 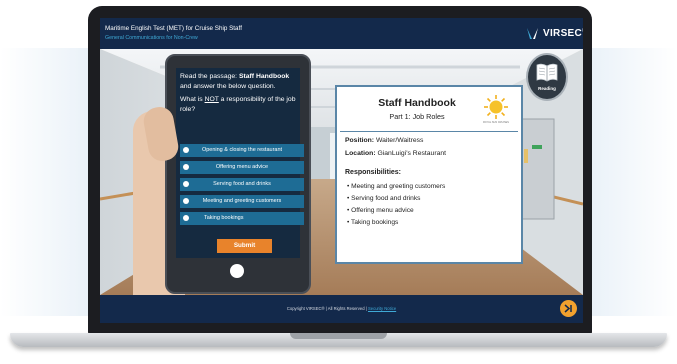 I want to click on book-icon, so click(x=547, y=72).